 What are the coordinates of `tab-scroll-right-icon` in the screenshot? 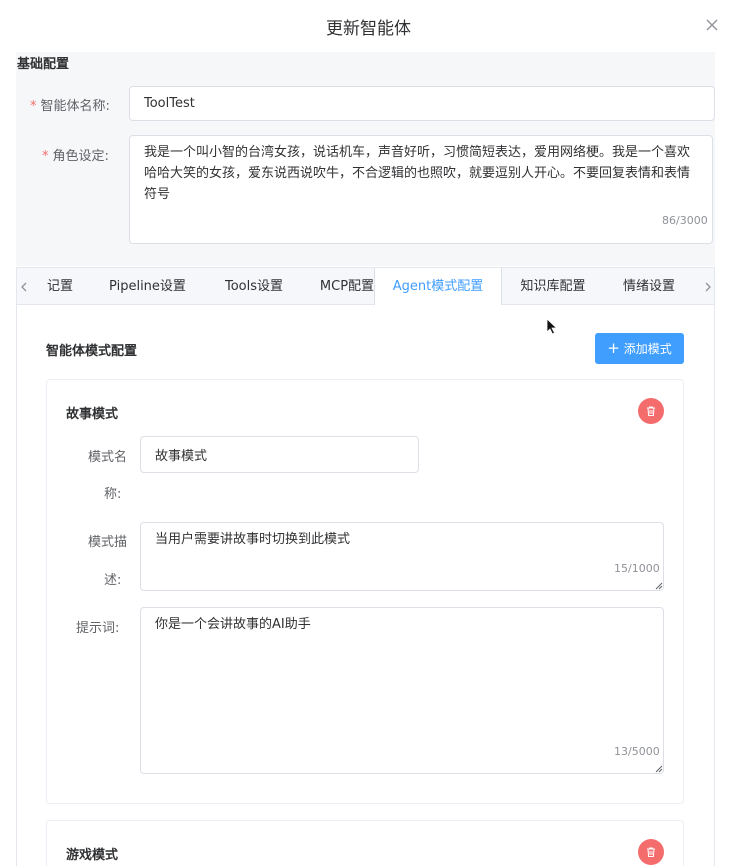 It's located at (708, 287).